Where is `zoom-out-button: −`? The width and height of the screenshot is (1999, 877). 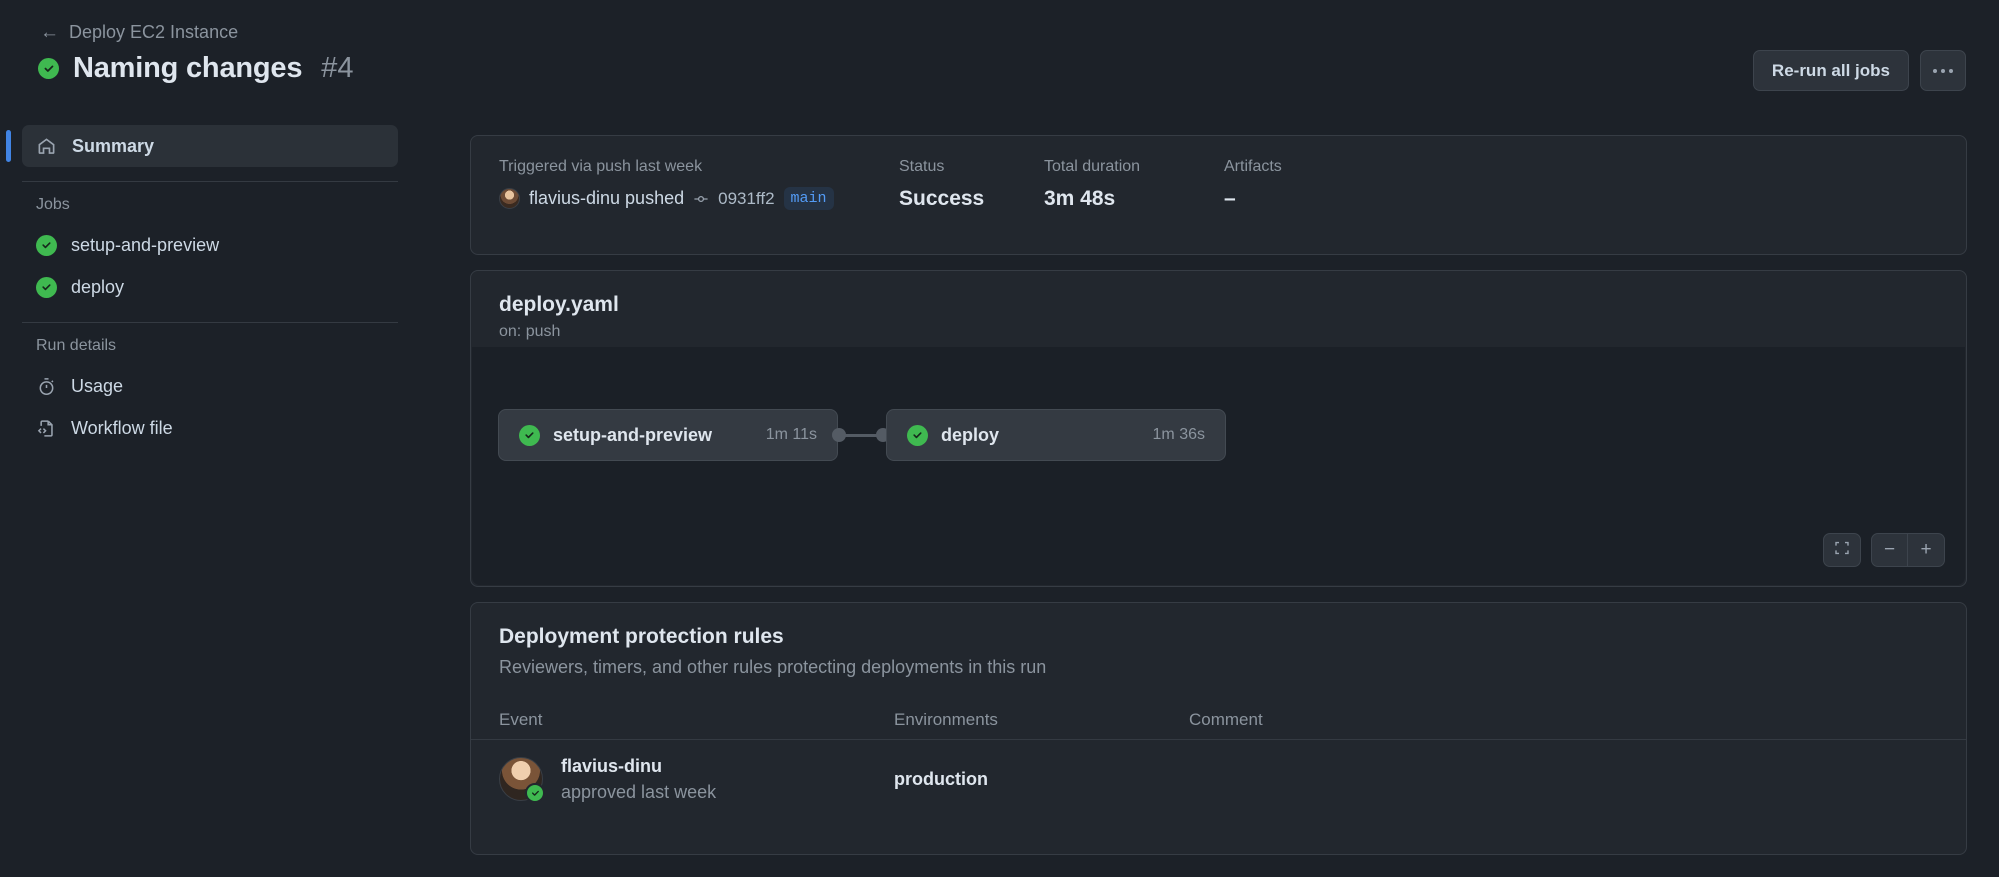
zoom-out-button: − is located at coordinates (1890, 550).